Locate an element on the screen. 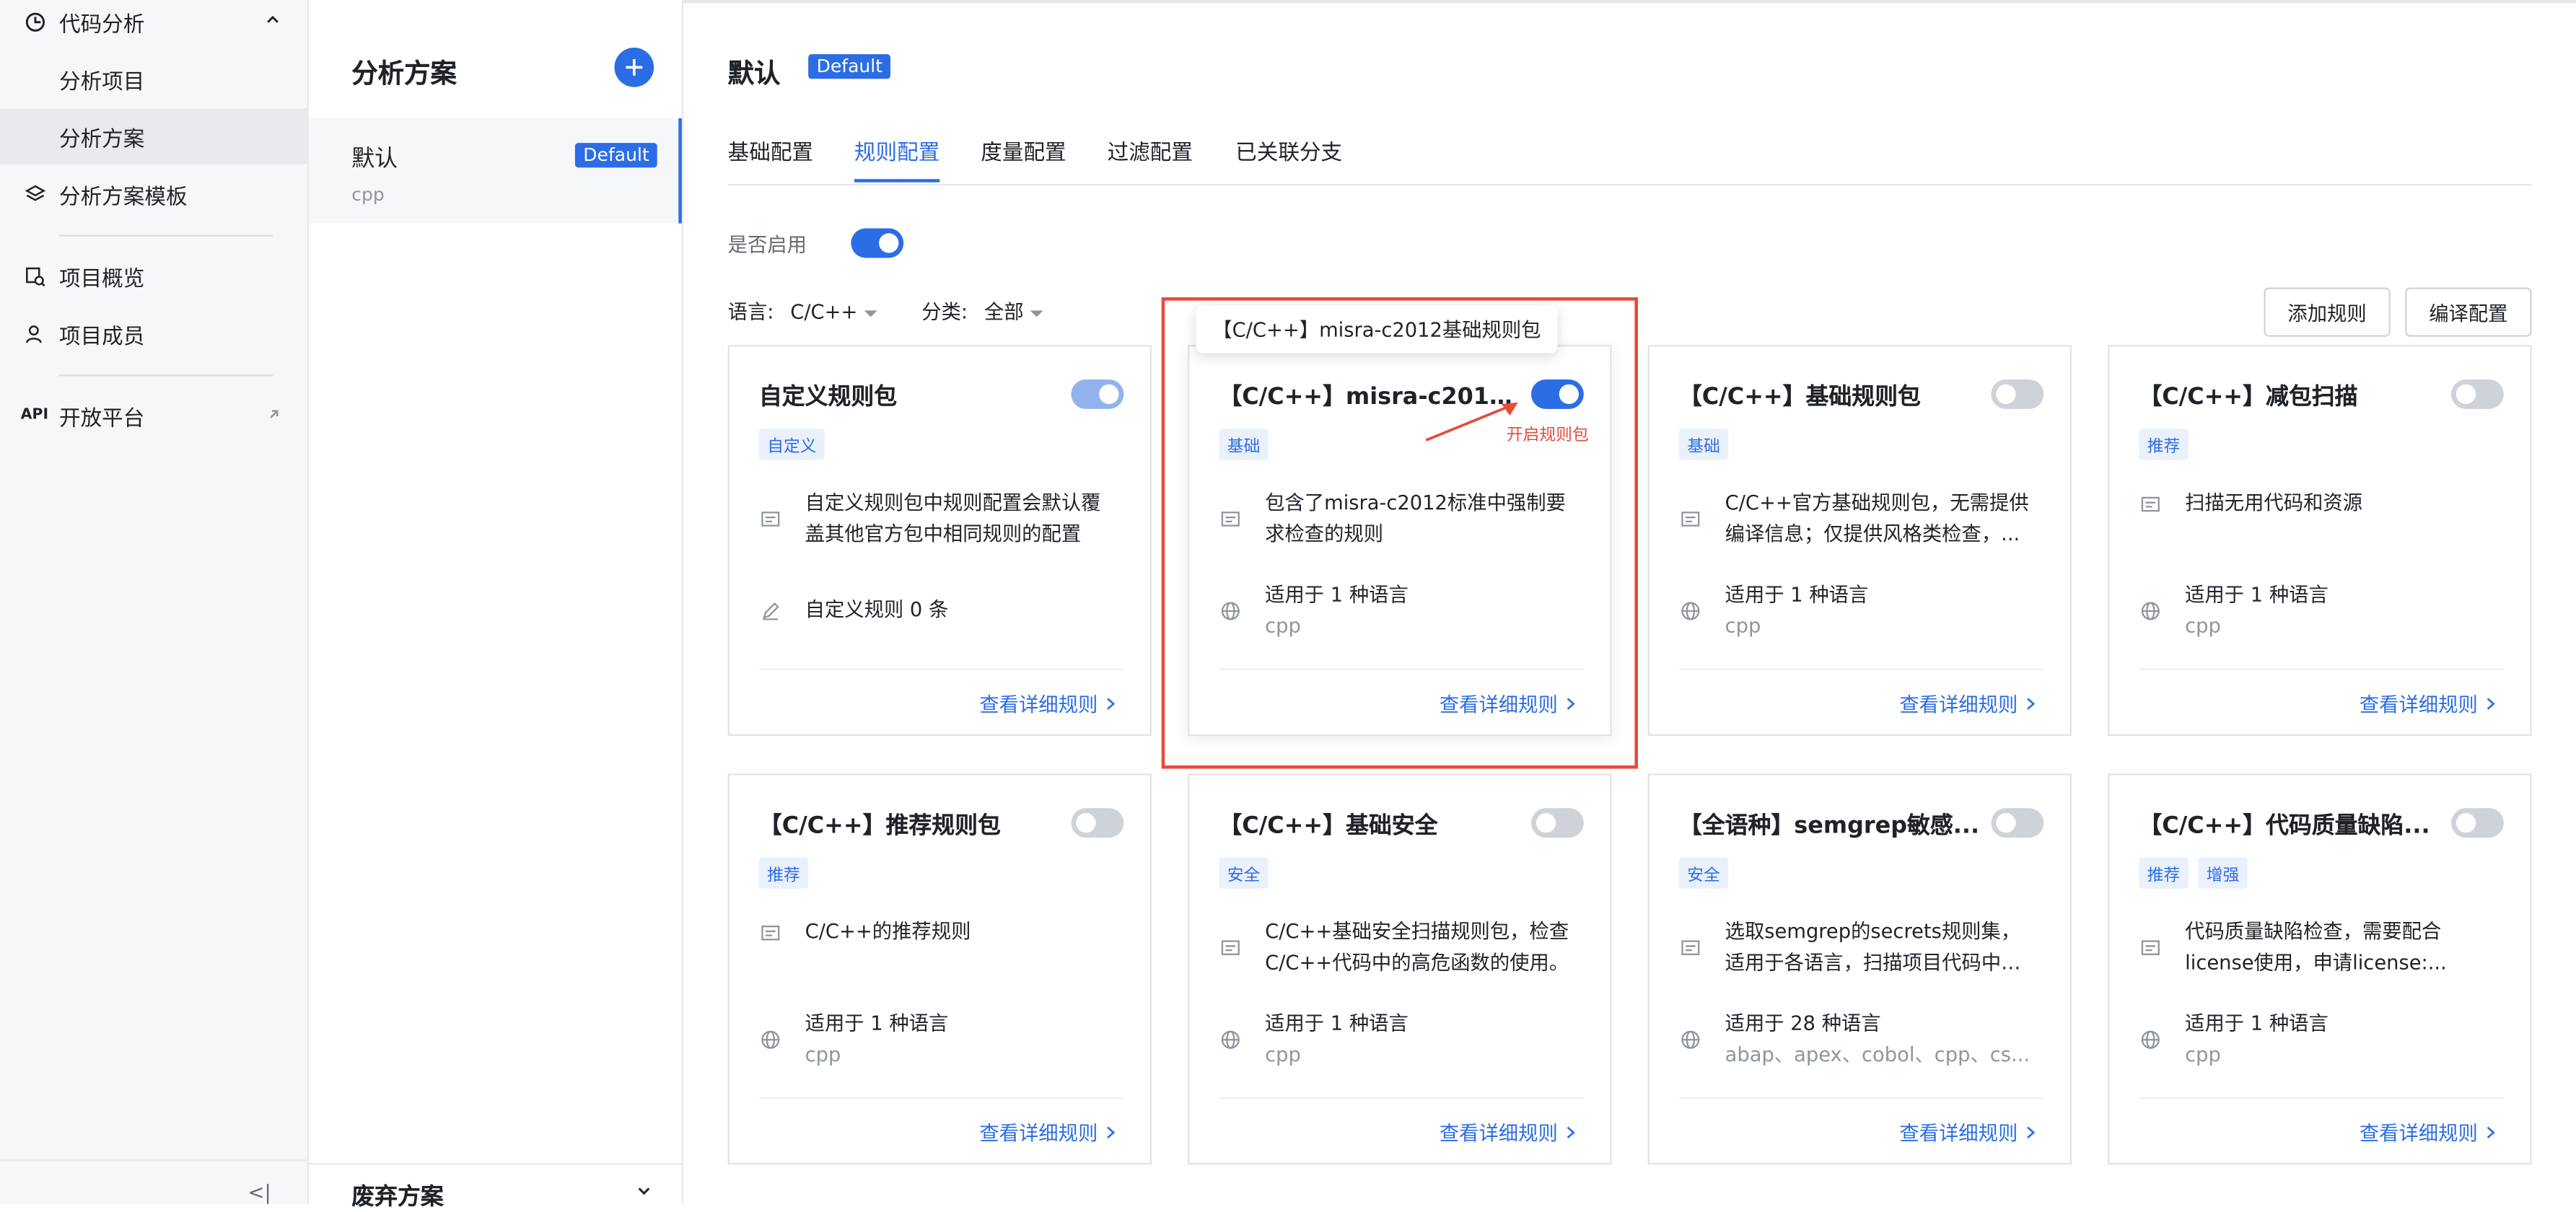  card-tag: 自定义 is located at coordinates (791, 444).